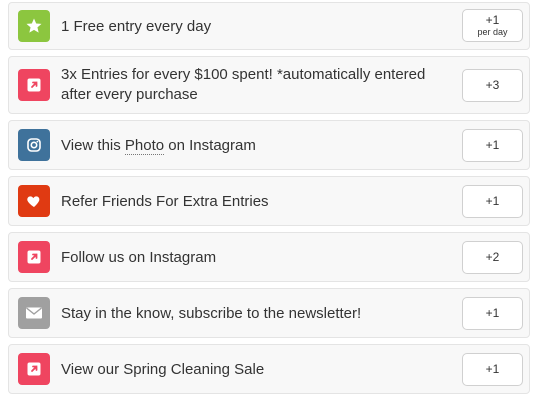  I want to click on entry-instagram-photo: View this Photo on Instagram +1, so click(269, 145).